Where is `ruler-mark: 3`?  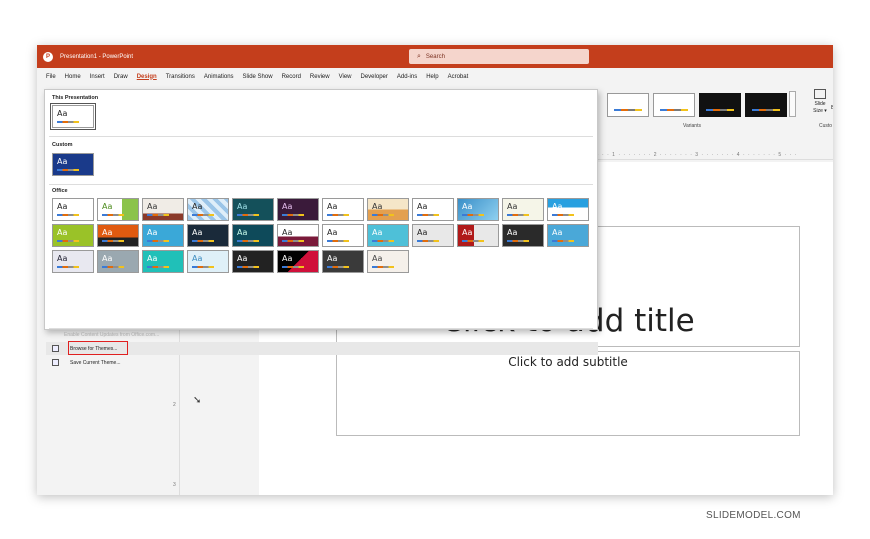 ruler-mark: 3 is located at coordinates (174, 485).